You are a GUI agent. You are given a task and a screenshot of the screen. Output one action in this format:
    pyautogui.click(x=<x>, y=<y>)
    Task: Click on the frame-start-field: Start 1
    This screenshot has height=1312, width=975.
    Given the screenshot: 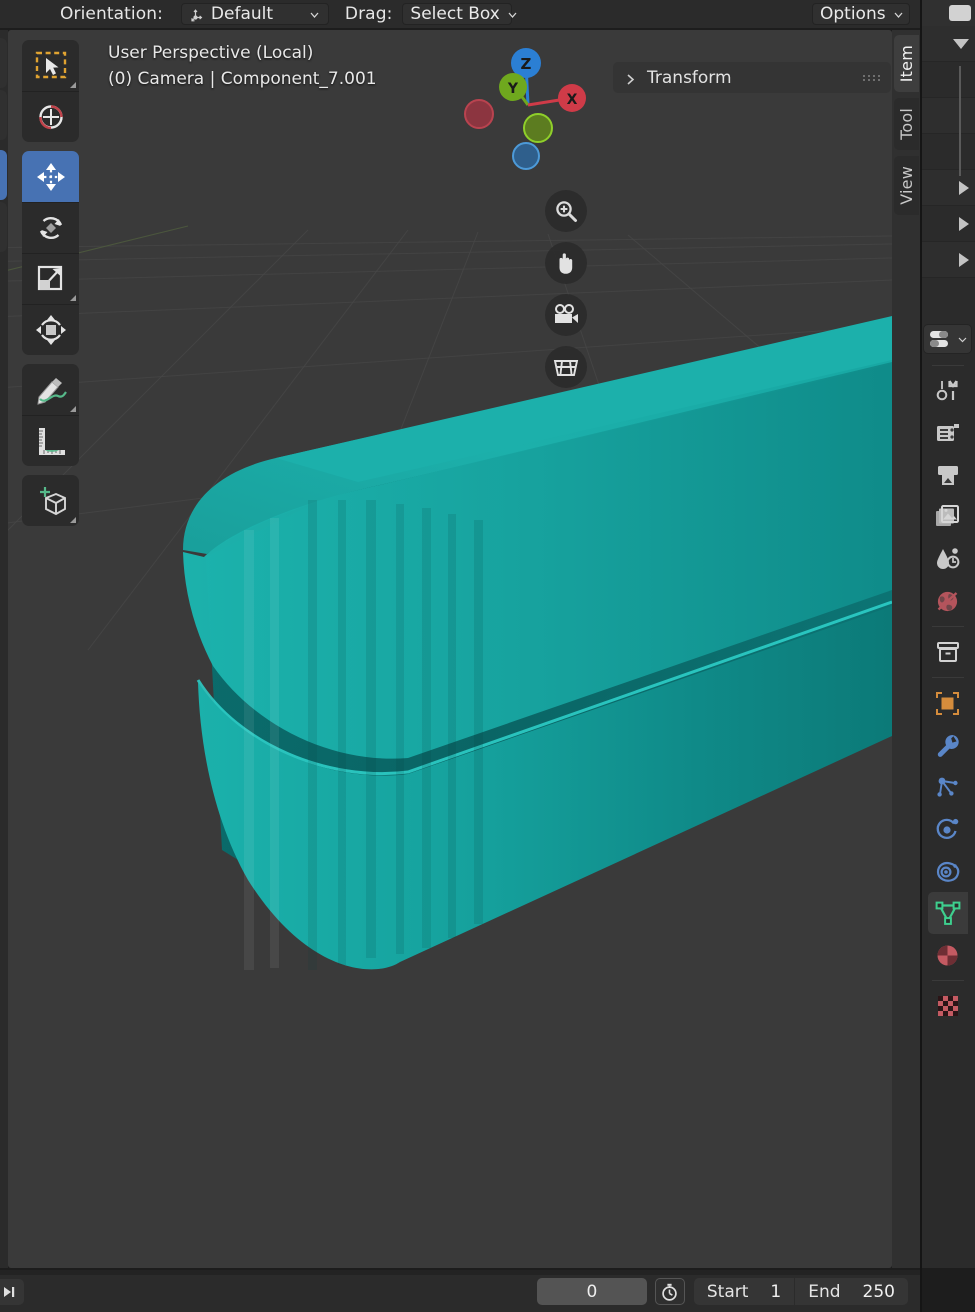 What is the action you would take?
    pyautogui.click(x=745, y=1291)
    